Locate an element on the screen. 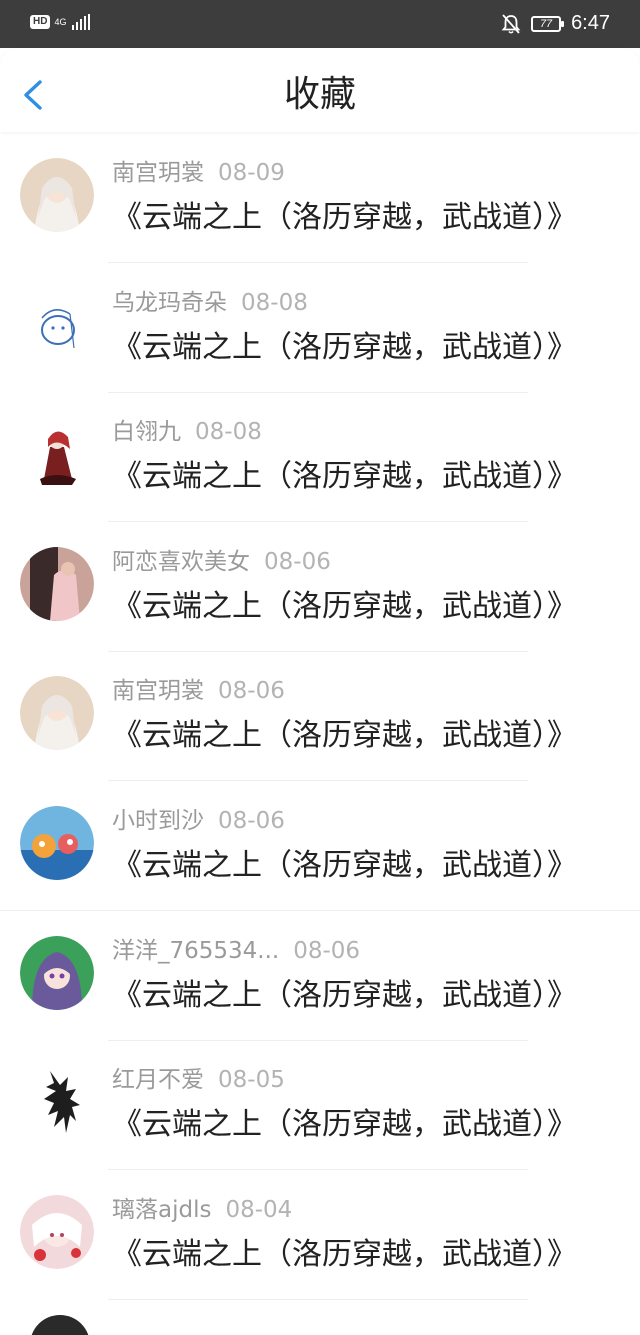  user-name: 小时到沙 is located at coordinates (158, 821).